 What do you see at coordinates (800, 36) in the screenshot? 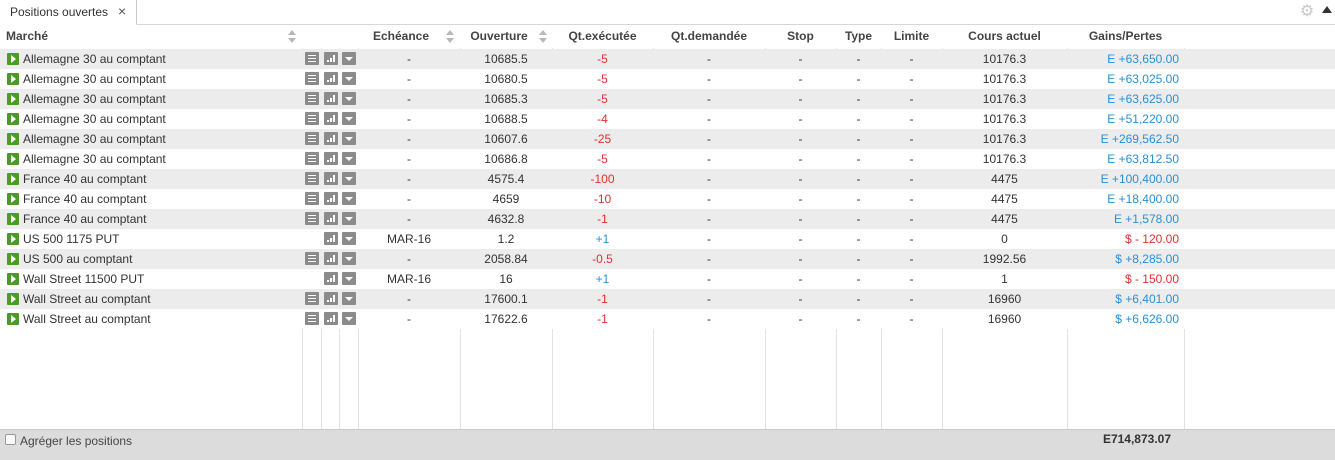
I see `header-stop: Stop` at bounding box center [800, 36].